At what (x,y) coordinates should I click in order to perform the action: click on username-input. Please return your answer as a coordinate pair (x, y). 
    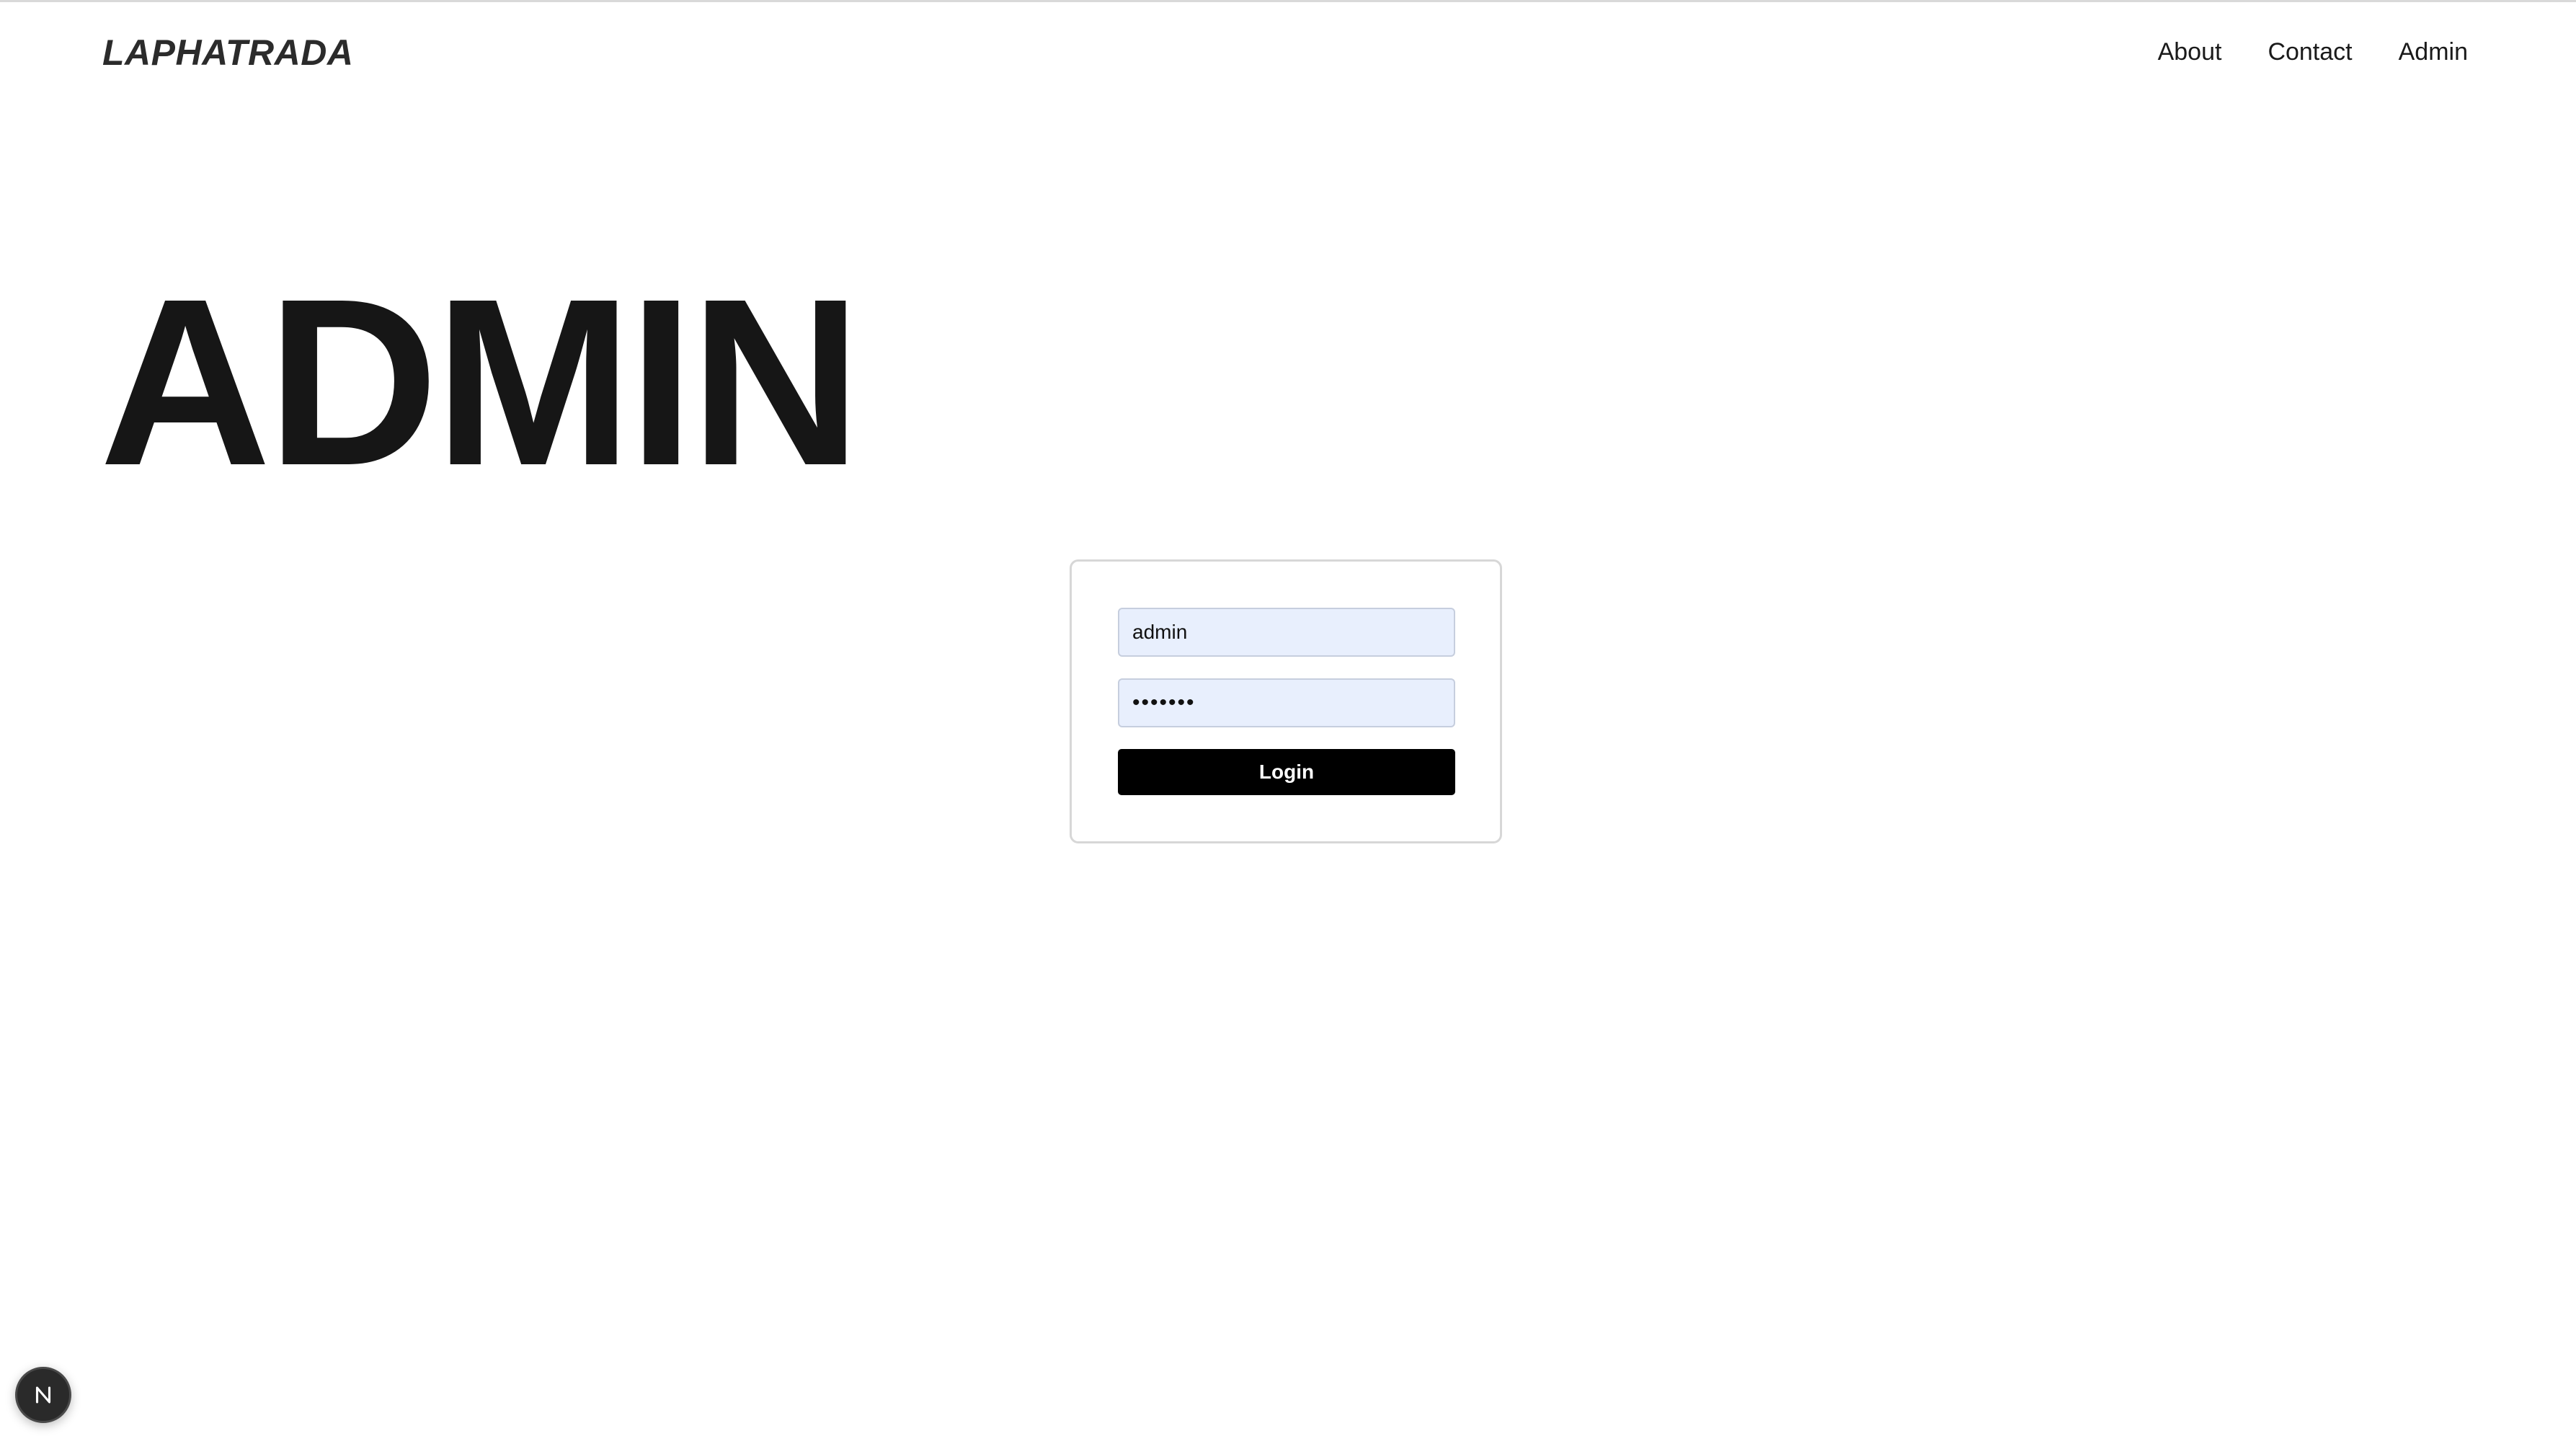
    Looking at the image, I should click on (1286, 632).